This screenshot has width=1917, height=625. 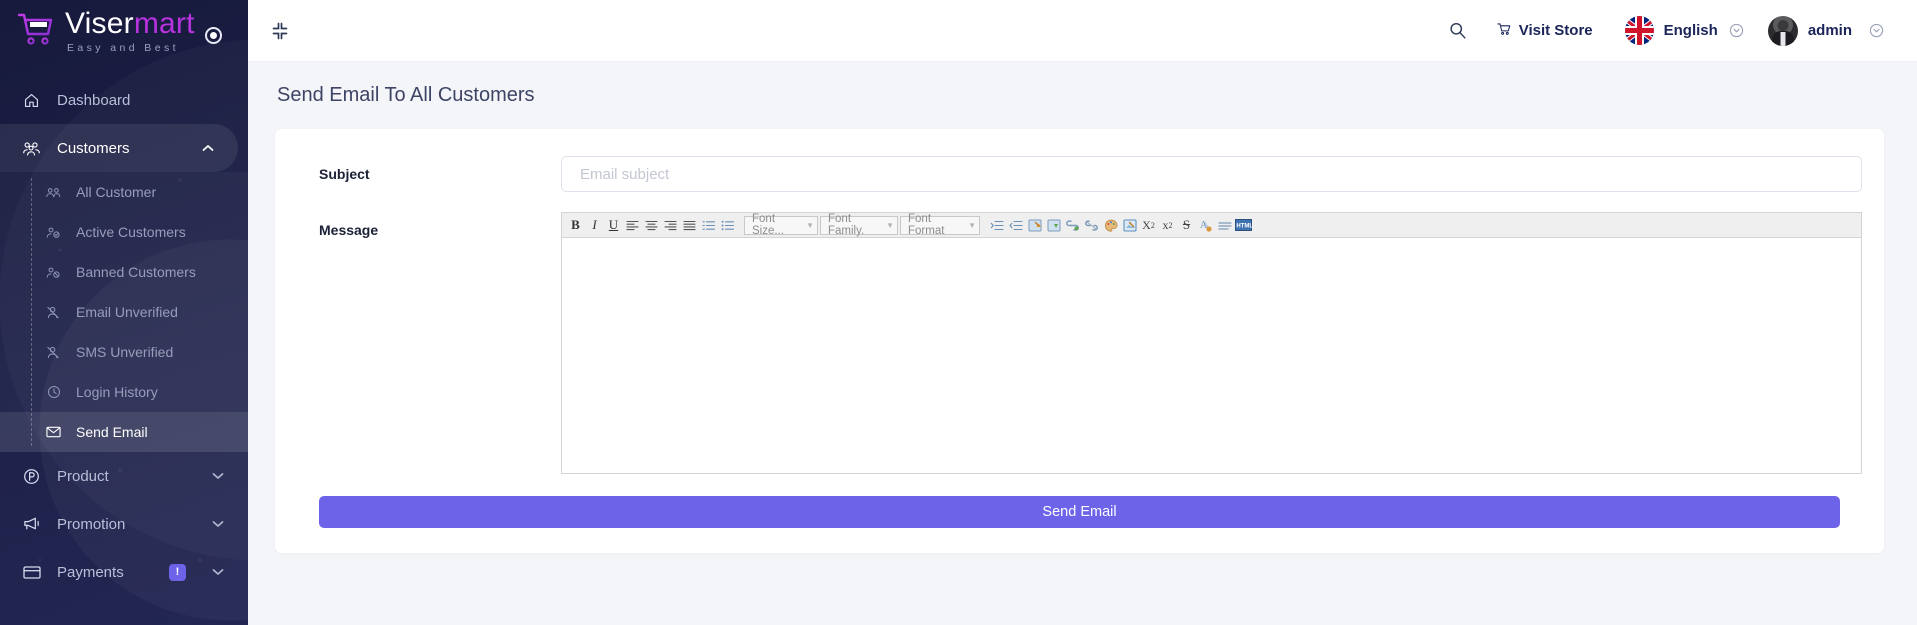 What do you see at coordinates (689, 225) in the screenshot?
I see `align-justify-icon` at bounding box center [689, 225].